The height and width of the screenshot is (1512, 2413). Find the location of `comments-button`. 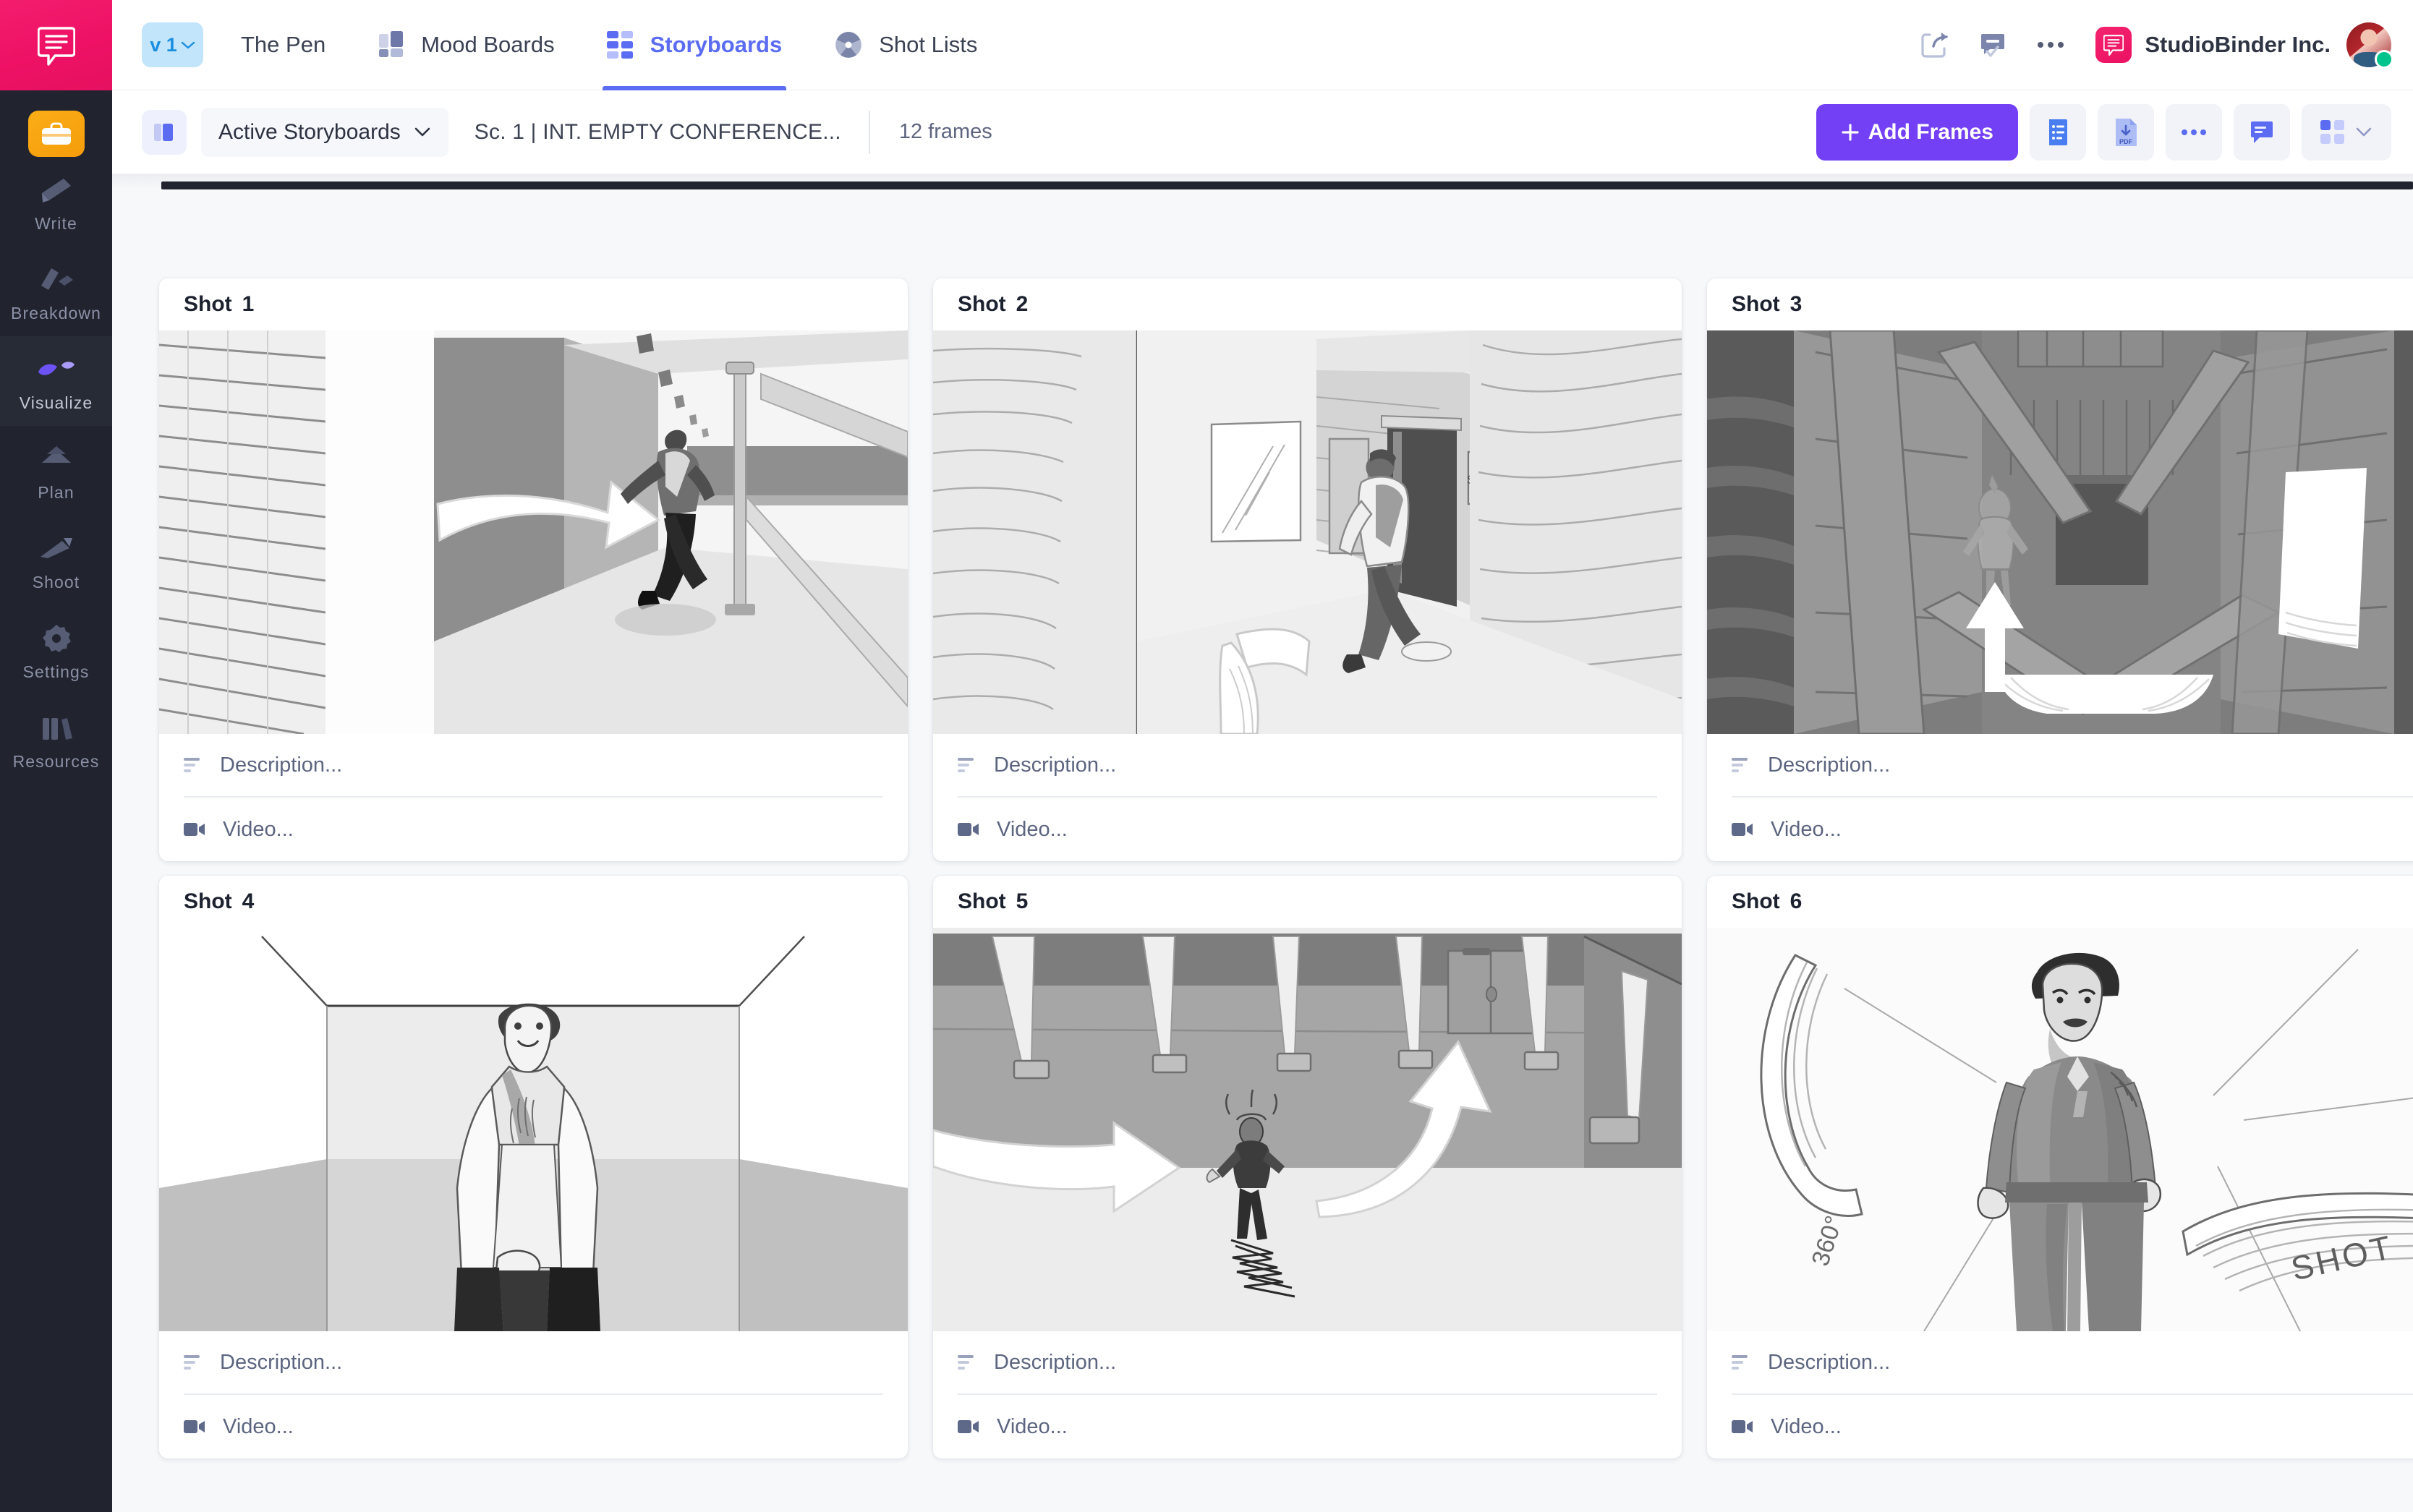

comments-button is located at coordinates (2262, 132).